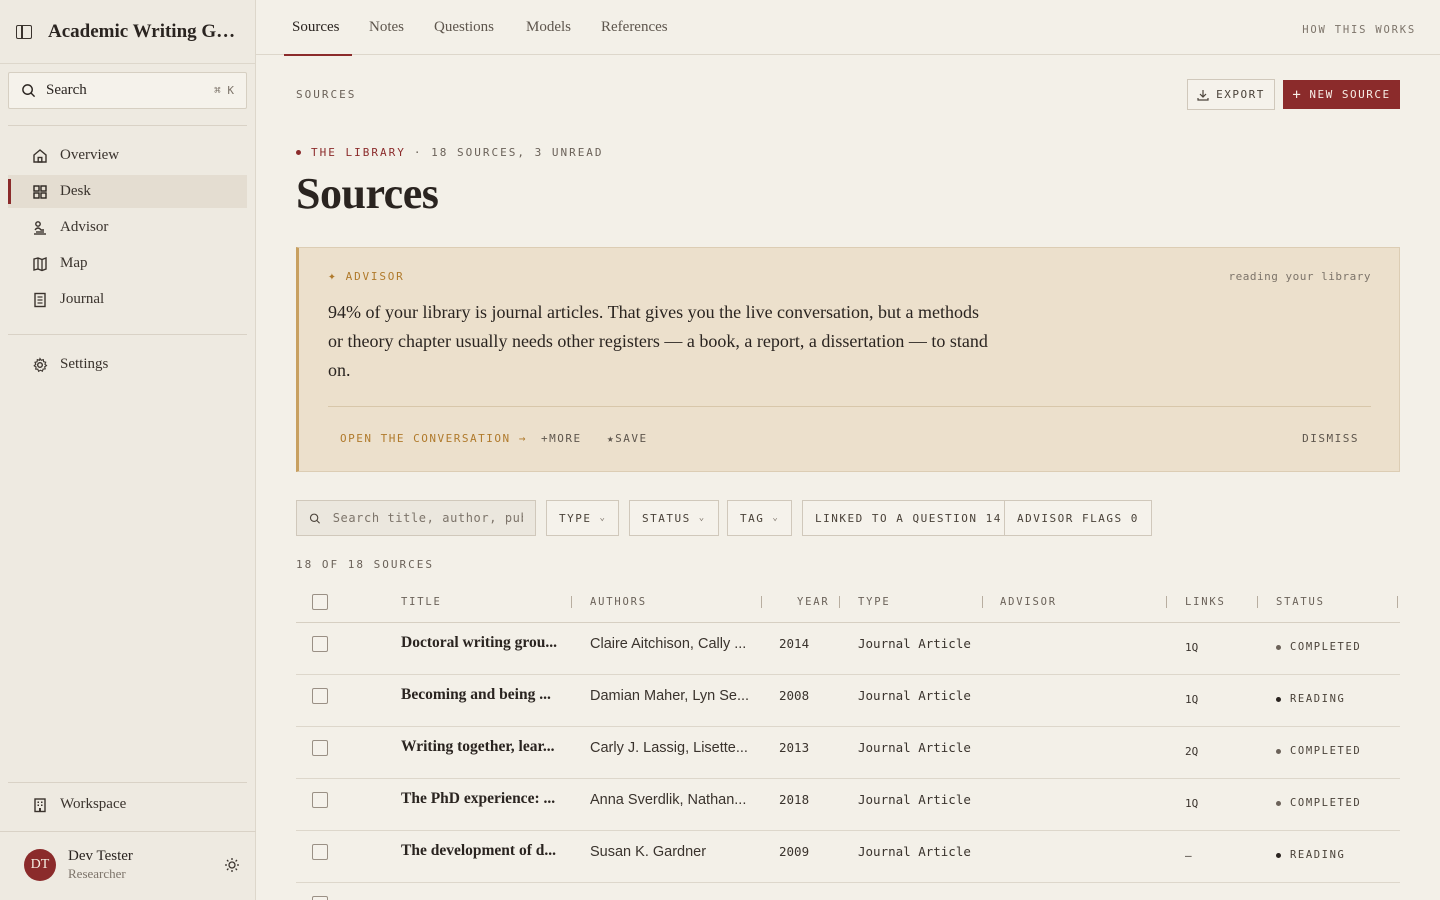 Image resolution: width=1440 pixels, height=900 pixels. What do you see at coordinates (1297, 94) in the screenshot?
I see `plus-icon: +` at bounding box center [1297, 94].